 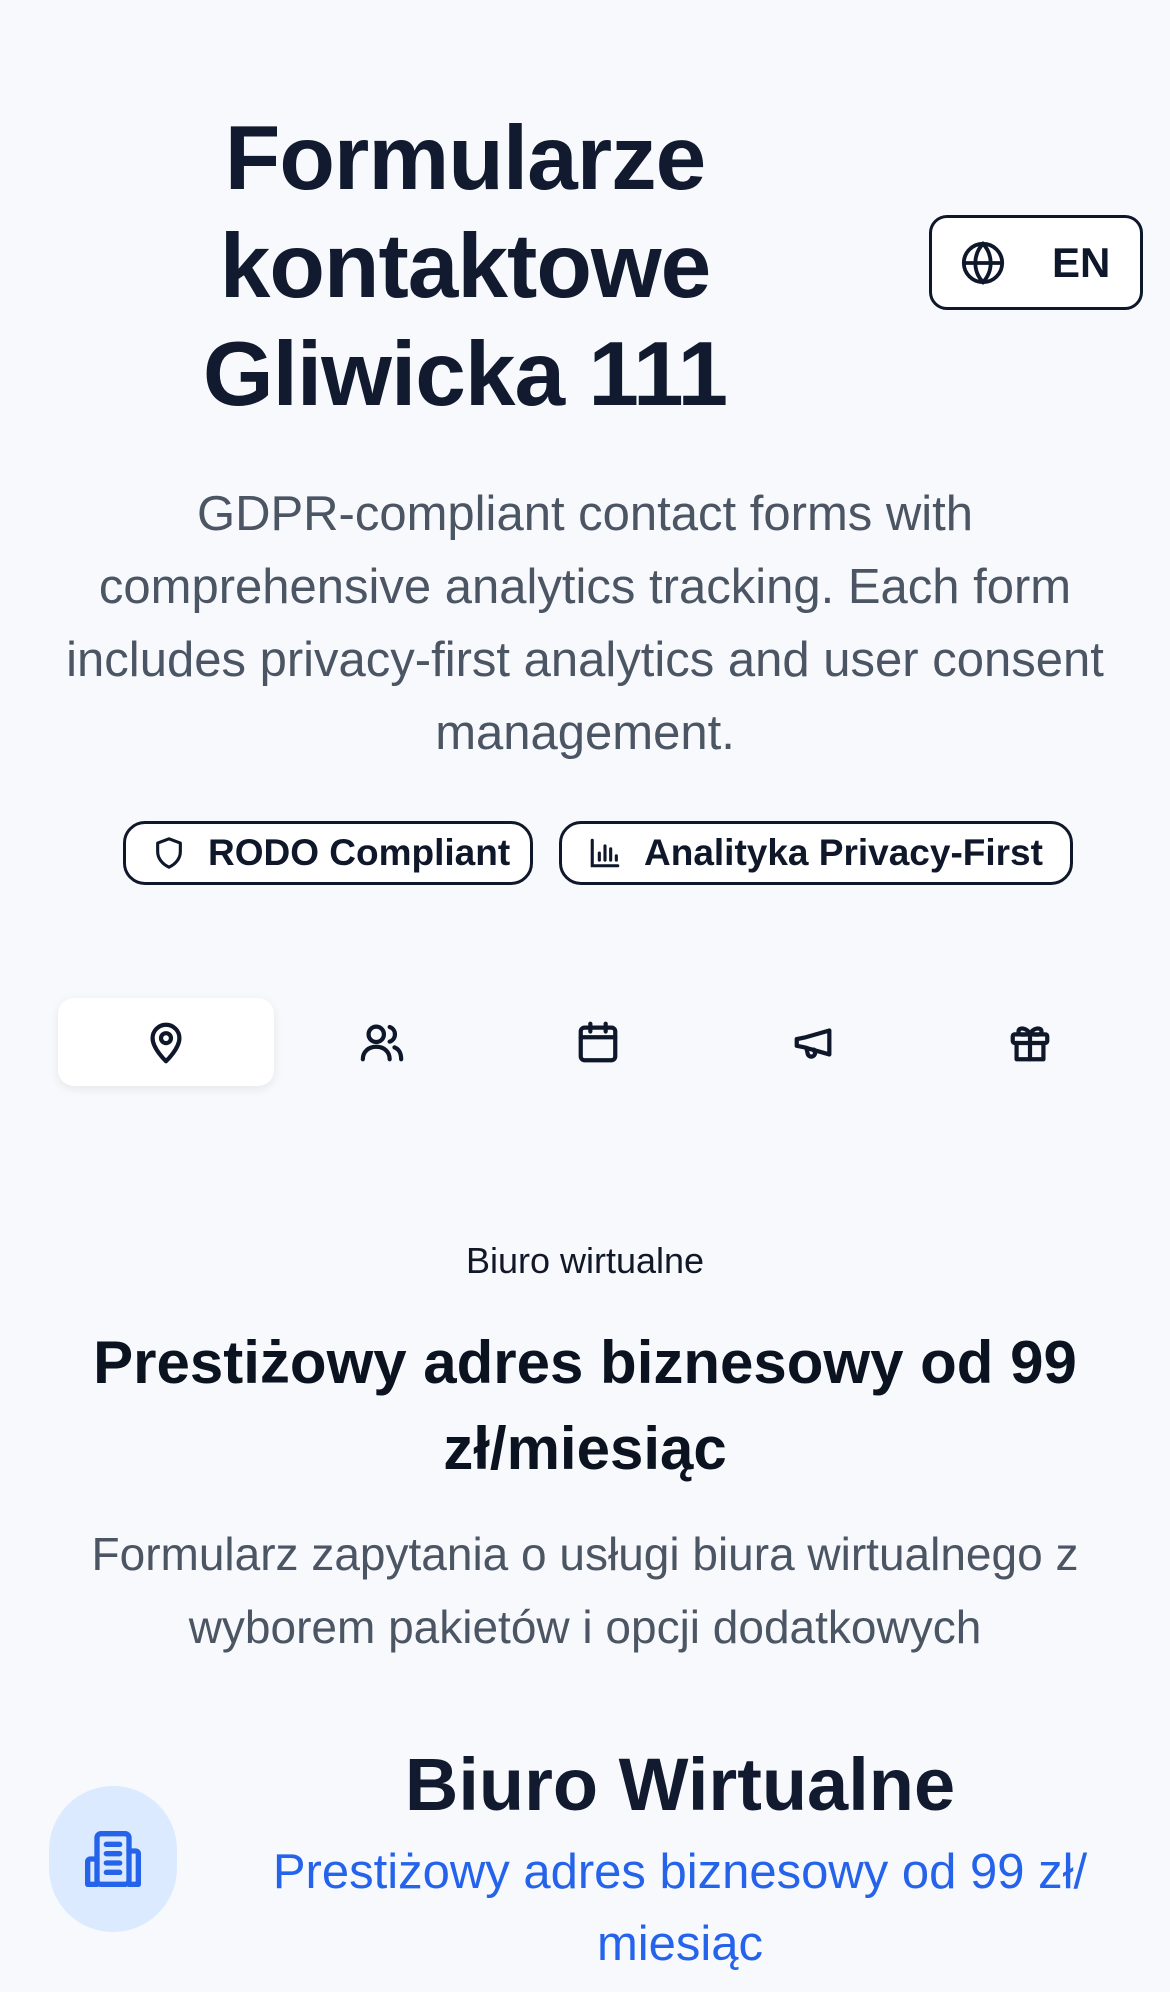 What do you see at coordinates (983, 263) in the screenshot?
I see `globe-icon` at bounding box center [983, 263].